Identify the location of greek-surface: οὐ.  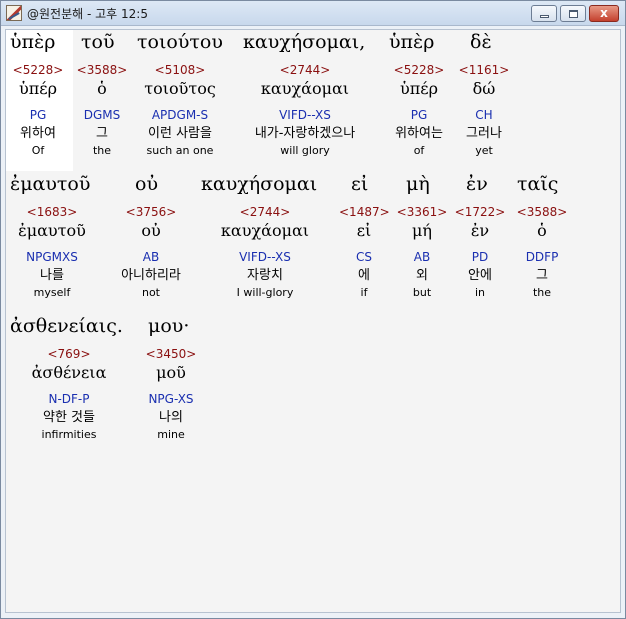
(146, 184).